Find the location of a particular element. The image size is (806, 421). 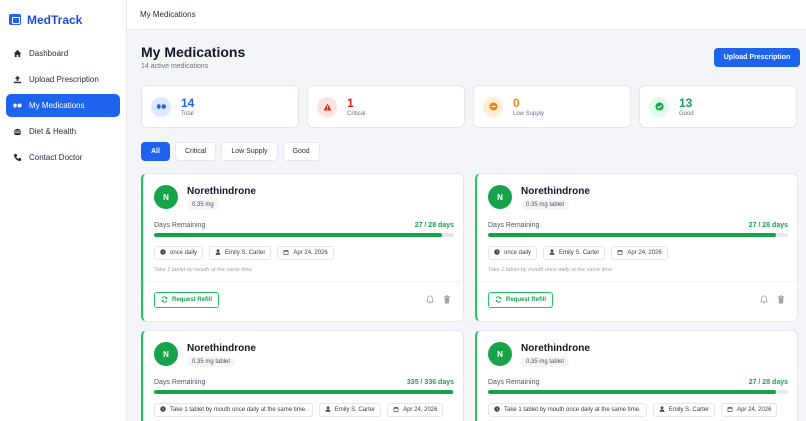

sidebar-item-diet-health: Diet & Health is located at coordinates (63, 131).